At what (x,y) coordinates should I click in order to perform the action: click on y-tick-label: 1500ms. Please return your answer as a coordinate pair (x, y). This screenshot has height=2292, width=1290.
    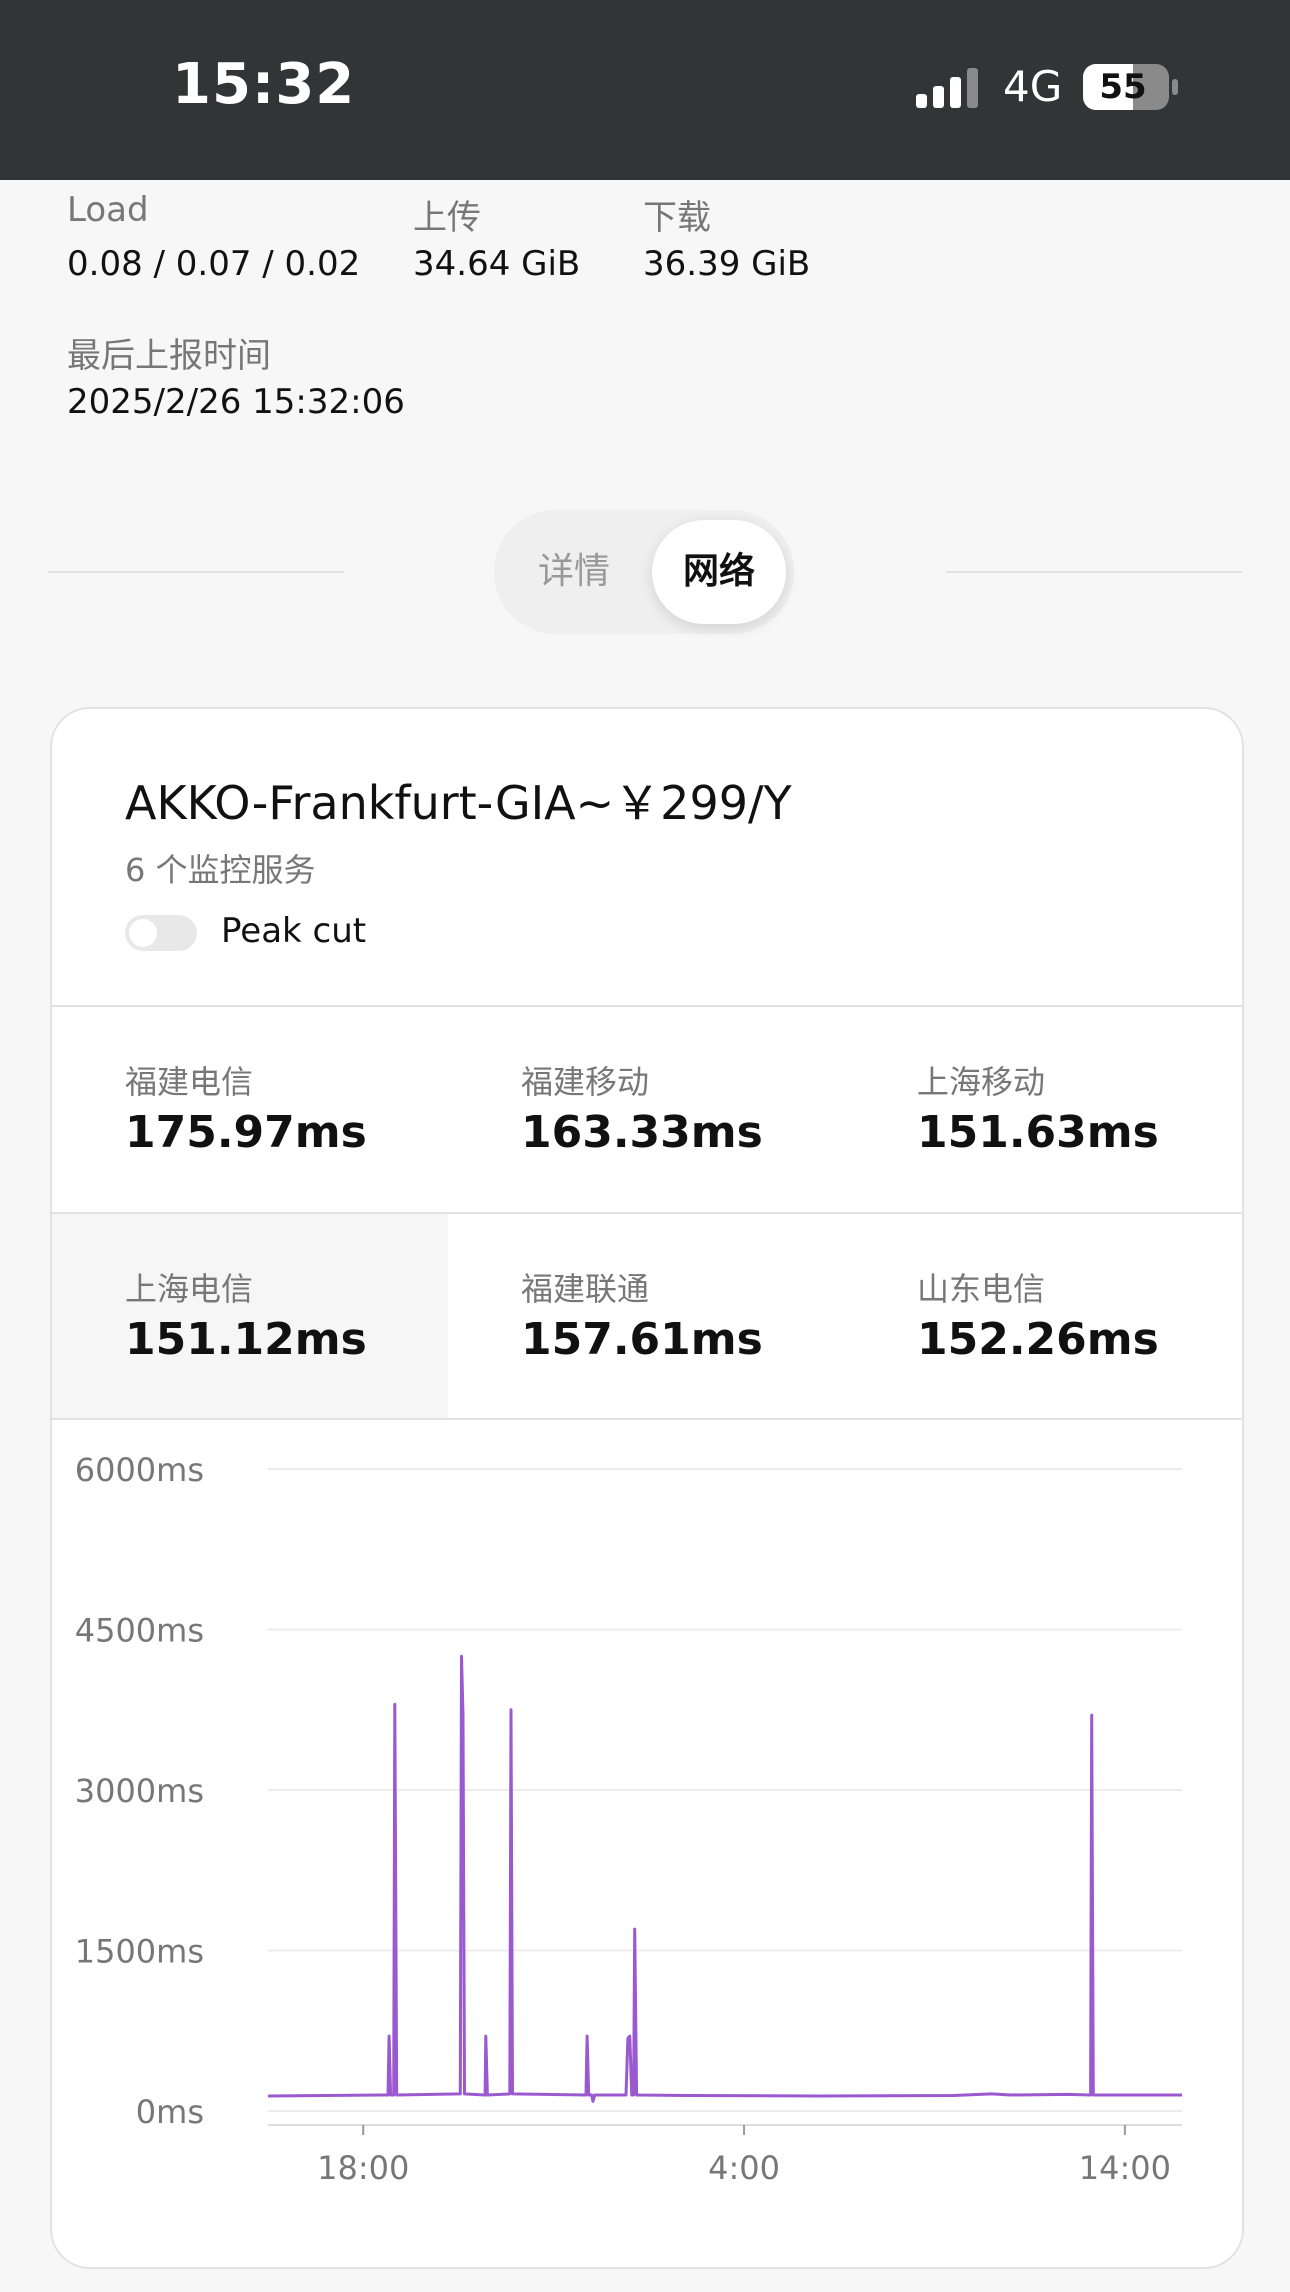
    Looking at the image, I should click on (139, 1952).